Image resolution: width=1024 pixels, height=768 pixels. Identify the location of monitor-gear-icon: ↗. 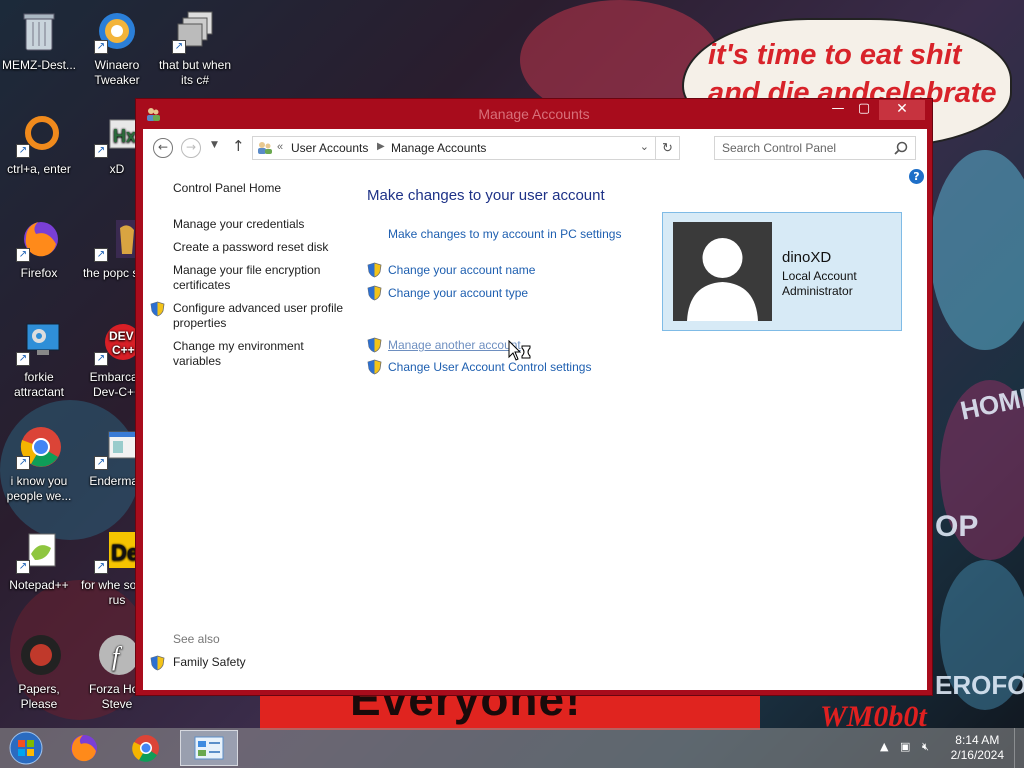
(39, 343).